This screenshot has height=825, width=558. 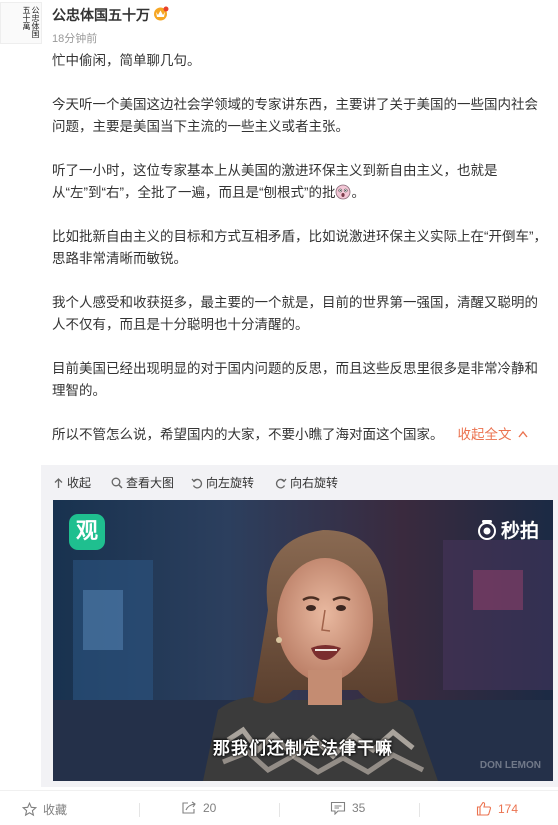 What do you see at coordinates (484, 434) in the screenshot?
I see `collapse-link-label: 收起全文` at bounding box center [484, 434].